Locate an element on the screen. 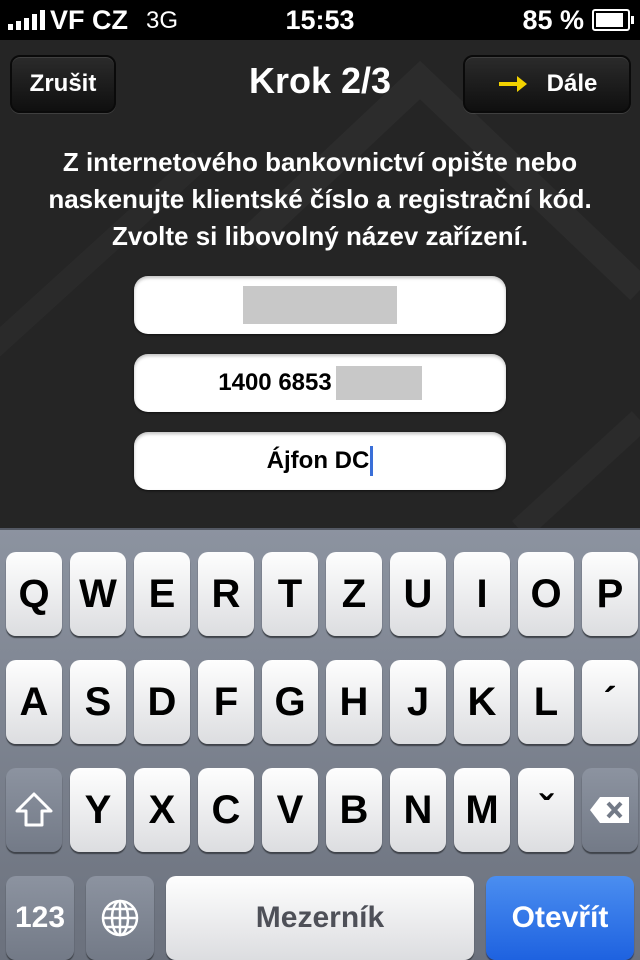  key-a: A is located at coordinates (34, 702).